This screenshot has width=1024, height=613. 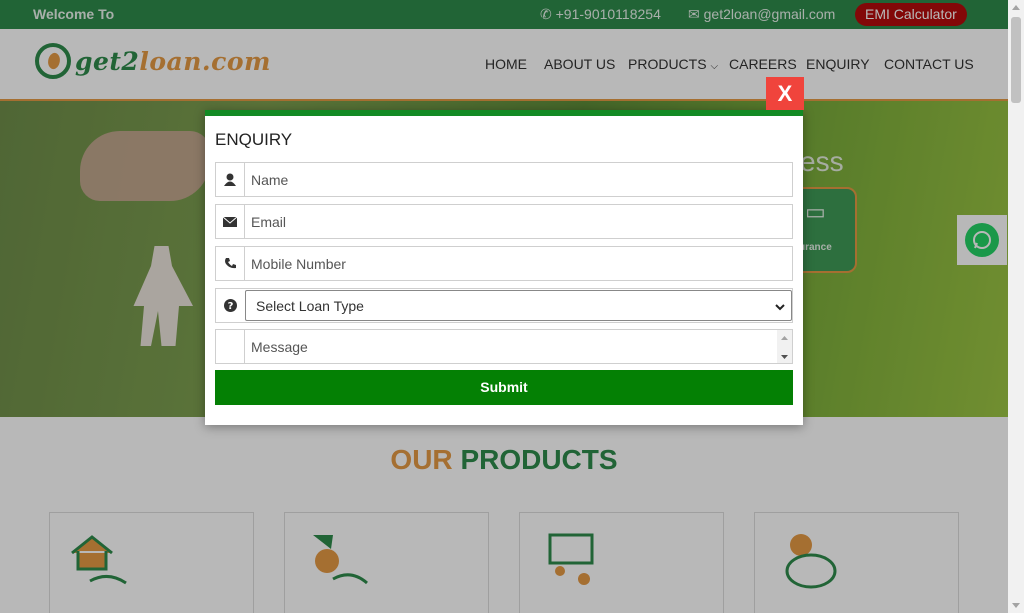 I want to click on submit-button: Submit, so click(x=504, y=387).